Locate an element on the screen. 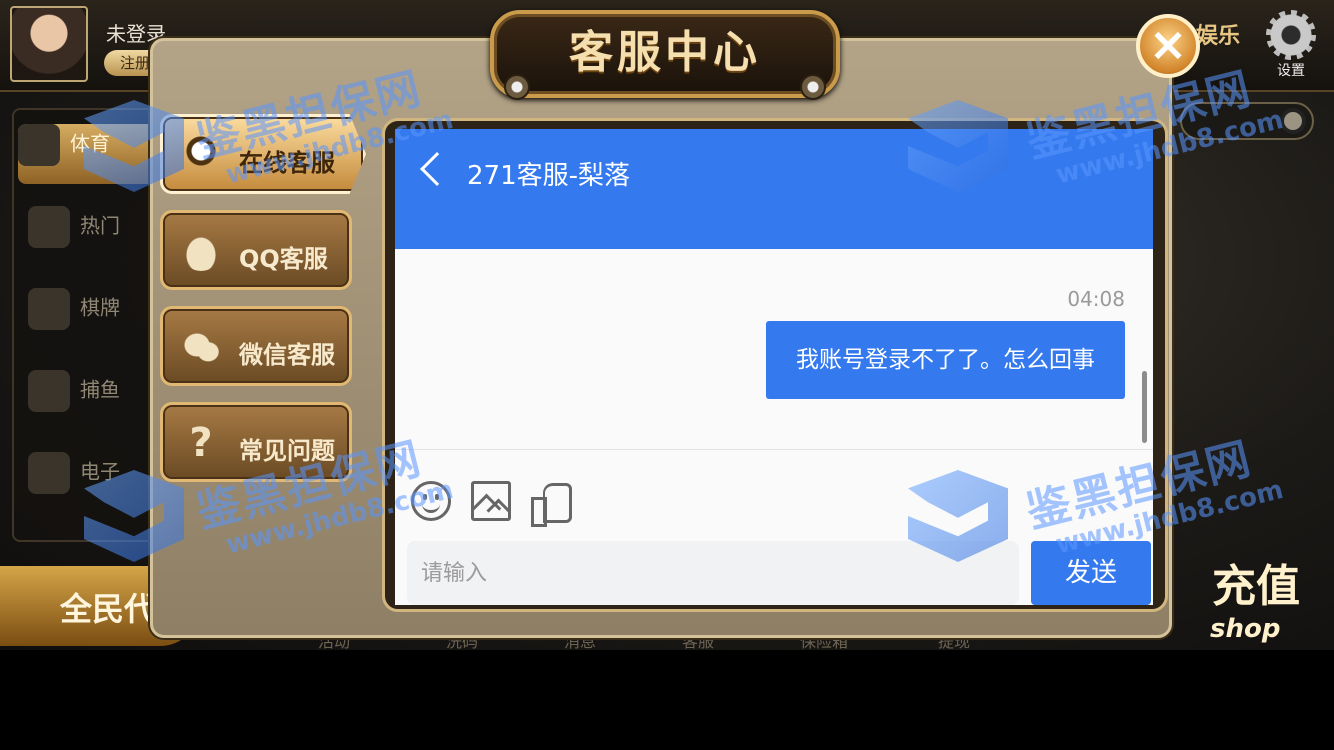  soccer-ball-icon is located at coordinates (39, 145).